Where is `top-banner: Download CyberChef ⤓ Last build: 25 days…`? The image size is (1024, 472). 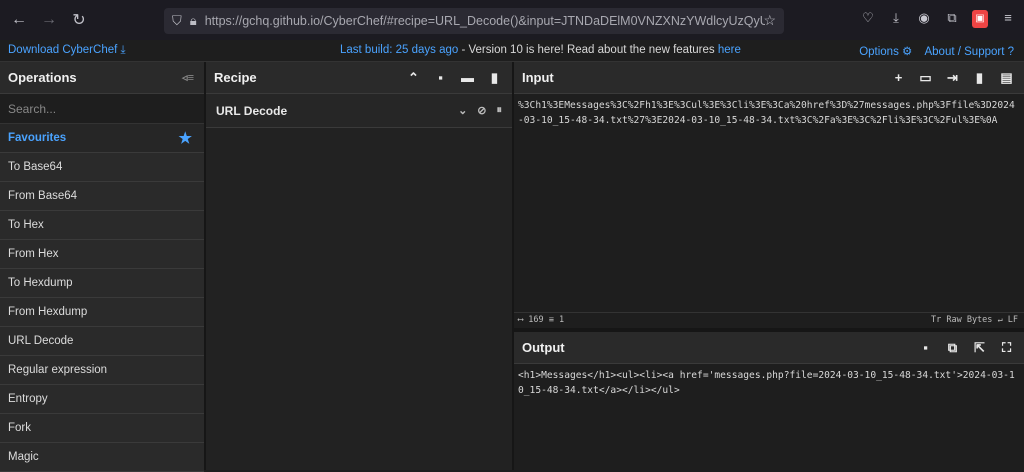
top-banner: Download CyberChef ⤓ Last build: 25 days… is located at coordinates (512, 51).